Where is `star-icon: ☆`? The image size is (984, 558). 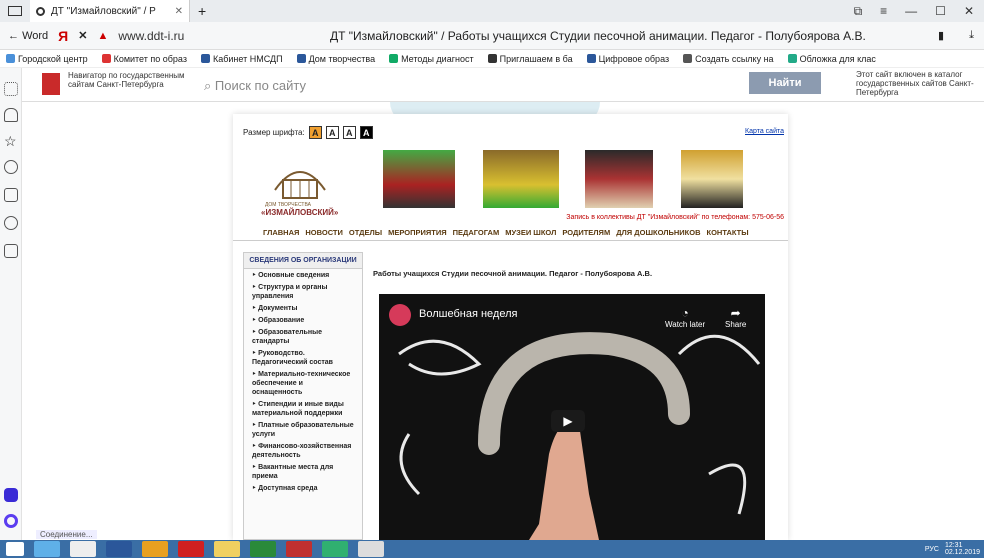 star-icon: ☆ is located at coordinates (11, 141).